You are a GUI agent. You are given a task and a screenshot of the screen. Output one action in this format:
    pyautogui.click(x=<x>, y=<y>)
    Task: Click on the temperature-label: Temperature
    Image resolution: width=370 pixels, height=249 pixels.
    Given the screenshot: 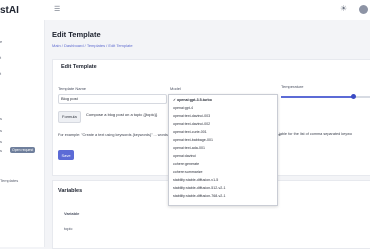 What is the action you would take?
    pyautogui.click(x=292, y=86)
    